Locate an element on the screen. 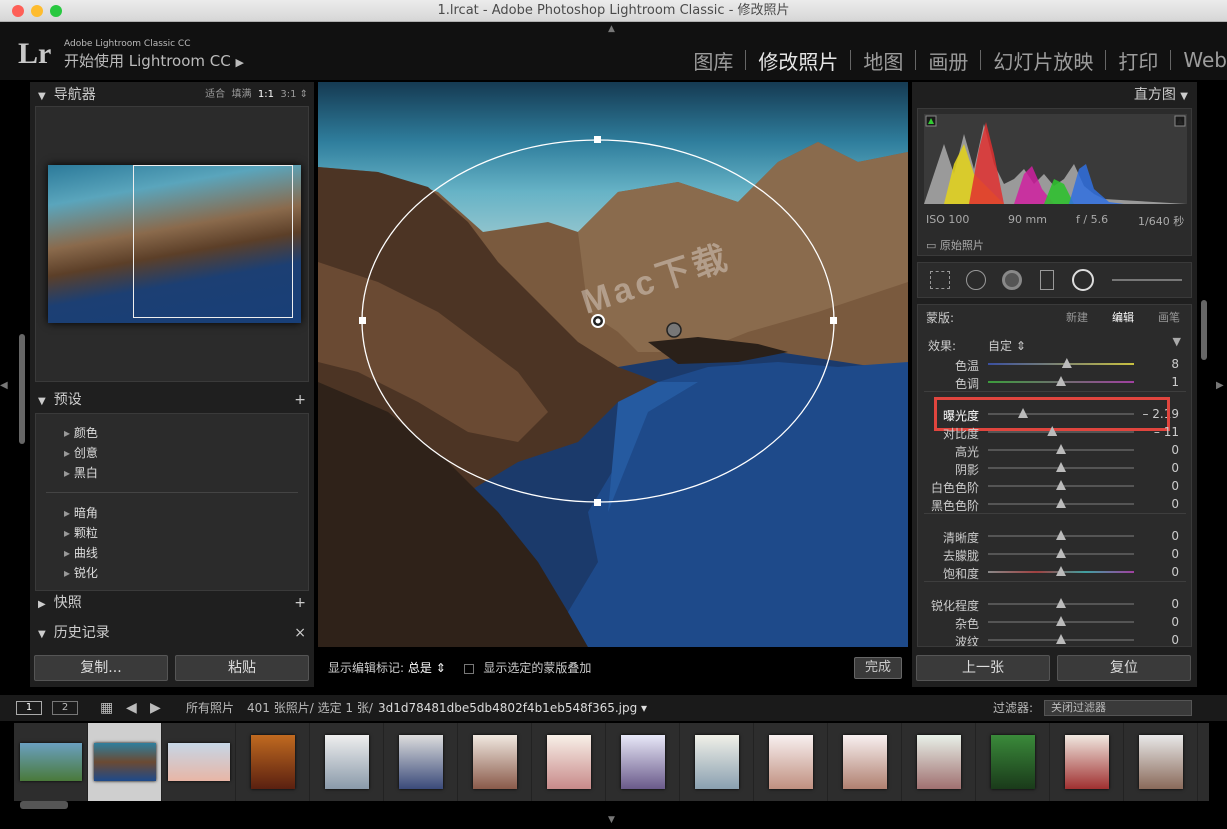 This screenshot has height=829, width=1227. history-header: ▼ 历史记录 × is located at coordinates (172, 633).